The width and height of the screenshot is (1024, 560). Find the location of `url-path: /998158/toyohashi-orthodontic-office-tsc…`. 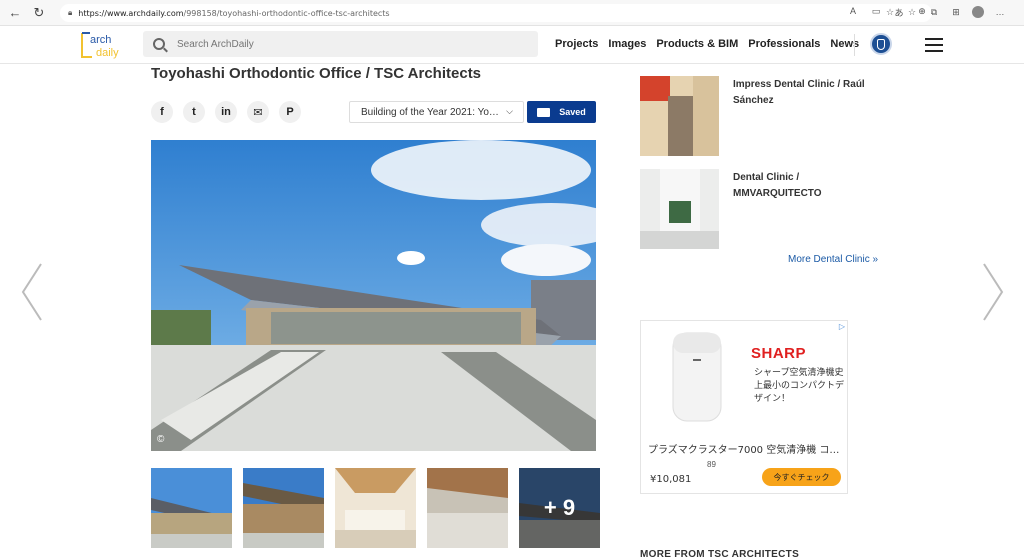

url-path: /998158/toyohashi-orthodontic-office-tsc… is located at coordinates (286, 13).